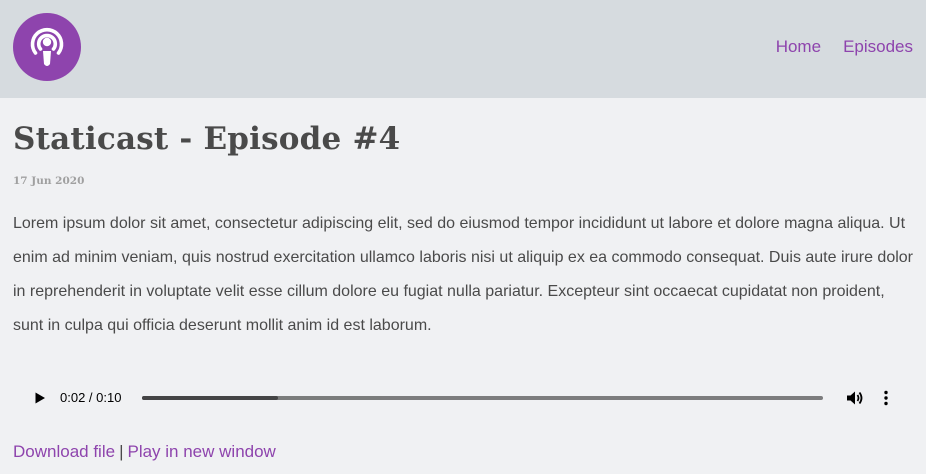 The height and width of the screenshot is (474, 926). What do you see at coordinates (210, 398) in the screenshot?
I see `progress-fill` at bounding box center [210, 398].